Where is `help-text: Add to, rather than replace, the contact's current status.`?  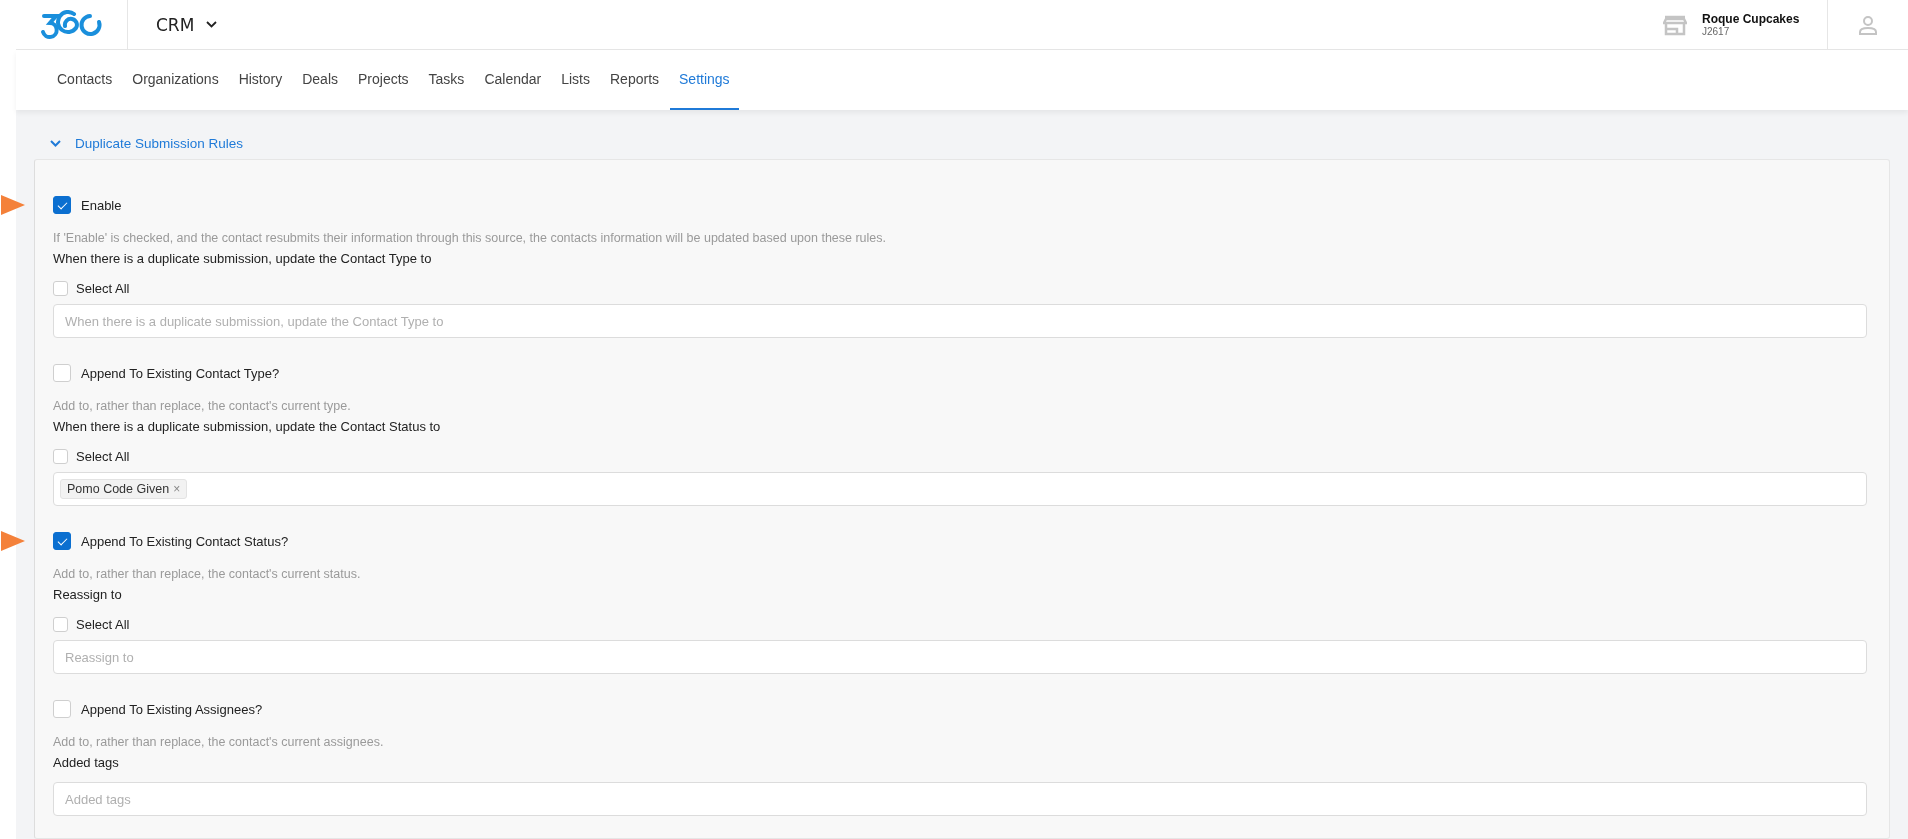 help-text: Add to, rather than replace, the contact's current status. is located at coordinates (207, 574).